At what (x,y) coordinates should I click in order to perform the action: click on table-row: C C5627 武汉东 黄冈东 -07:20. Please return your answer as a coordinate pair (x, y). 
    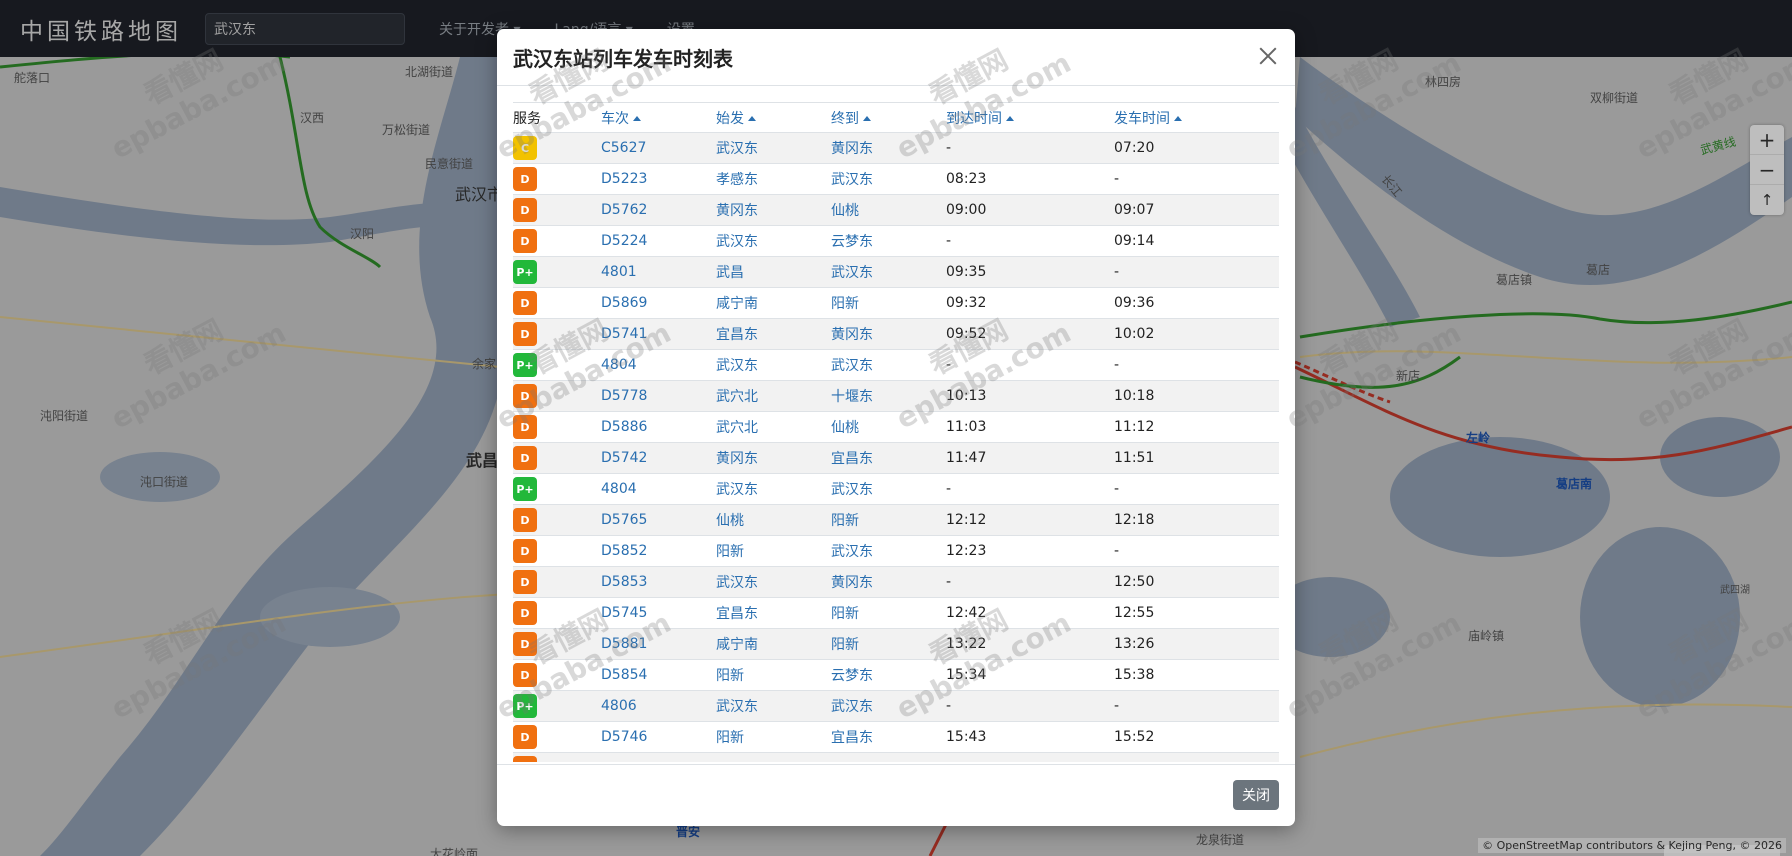
    Looking at the image, I should click on (896, 148).